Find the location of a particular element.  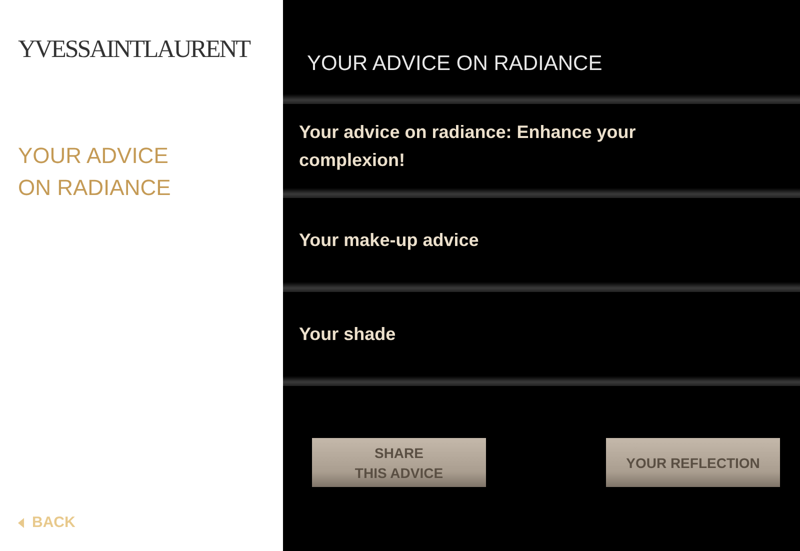

section-title: YOUR ADVICE ON RADIANCE is located at coordinates (94, 172).